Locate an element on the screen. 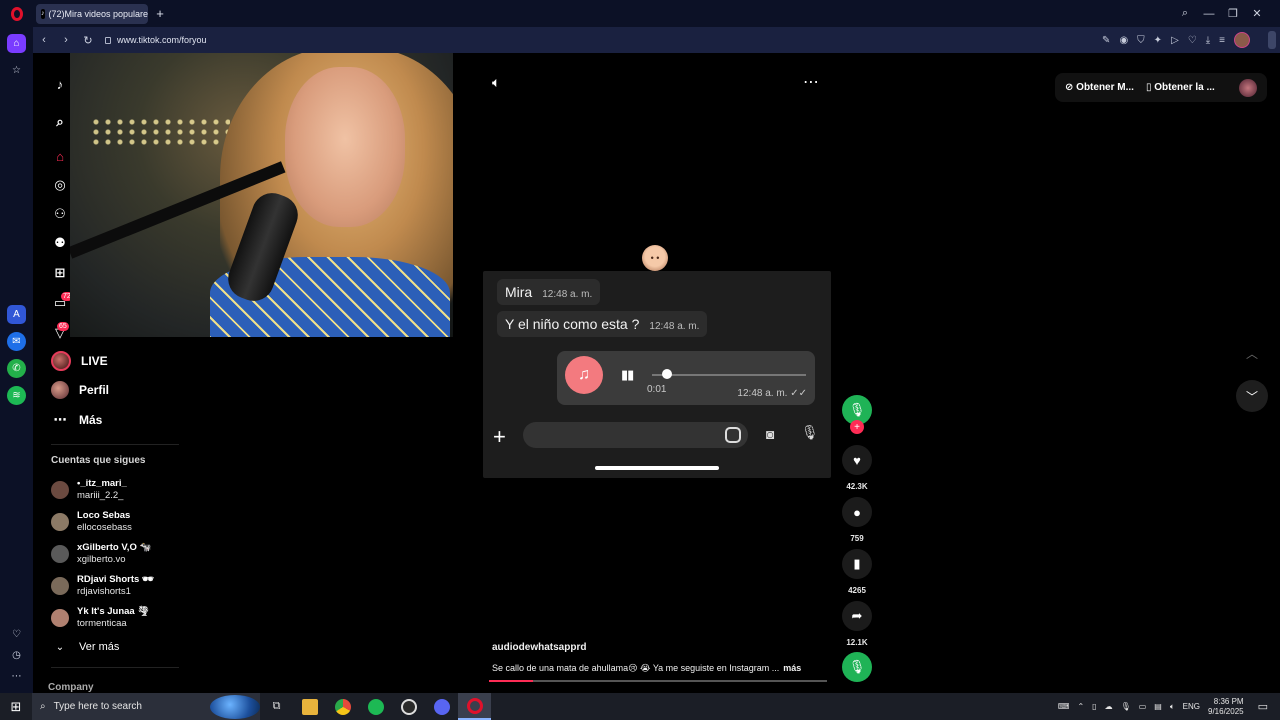  nav-upload: ⊞ is located at coordinates (60, 273).